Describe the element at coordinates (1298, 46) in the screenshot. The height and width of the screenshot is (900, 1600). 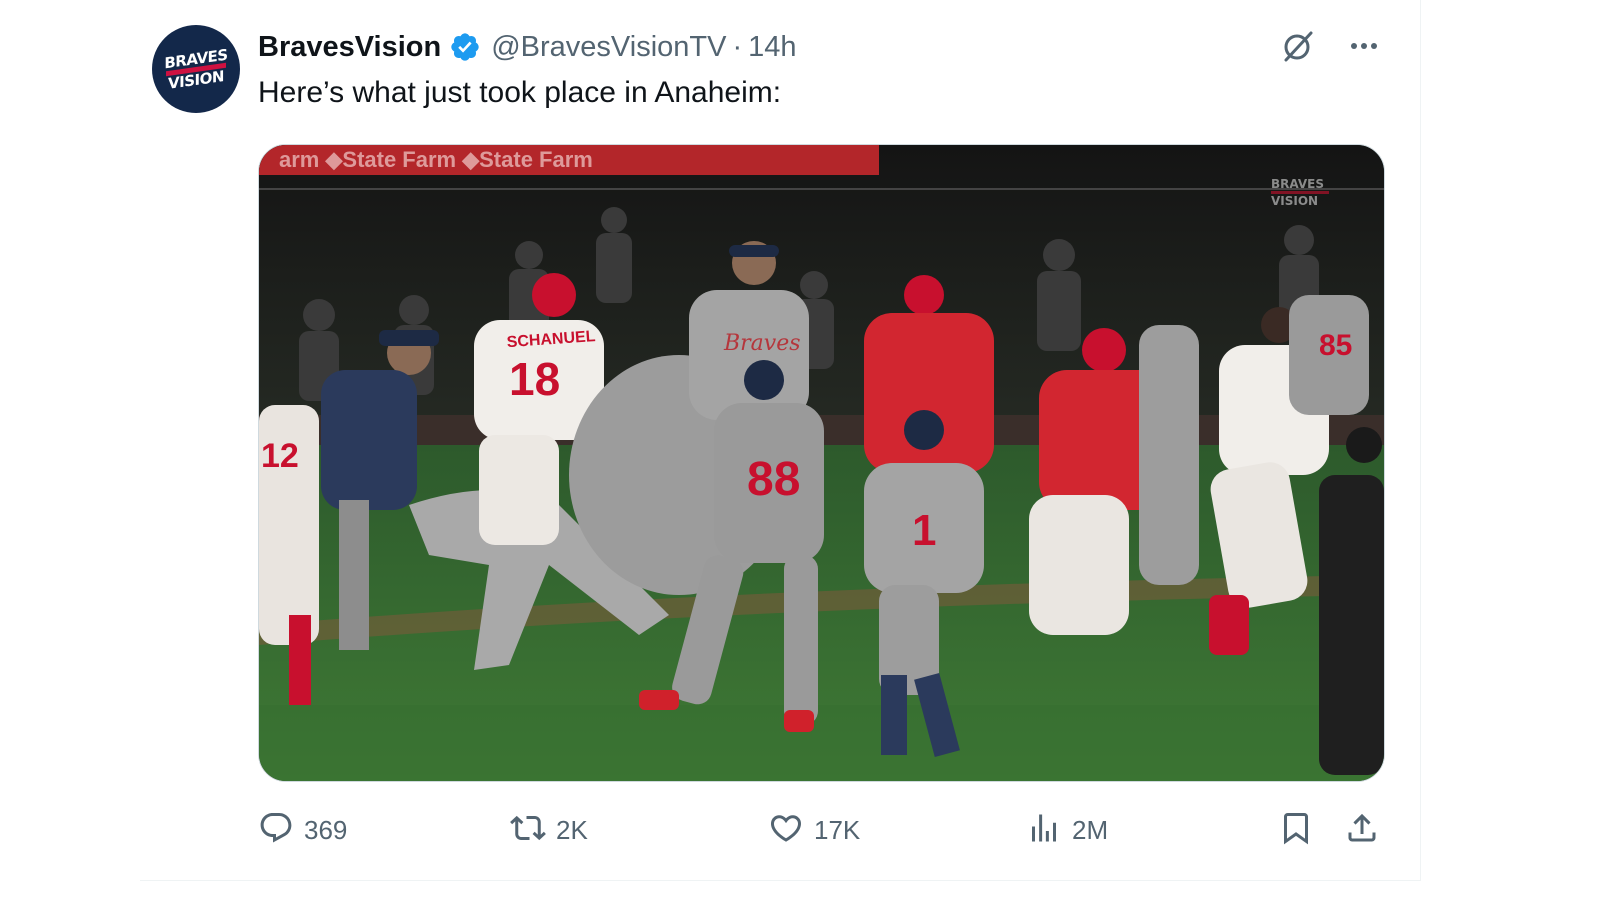
I see `grok-icon` at that location.